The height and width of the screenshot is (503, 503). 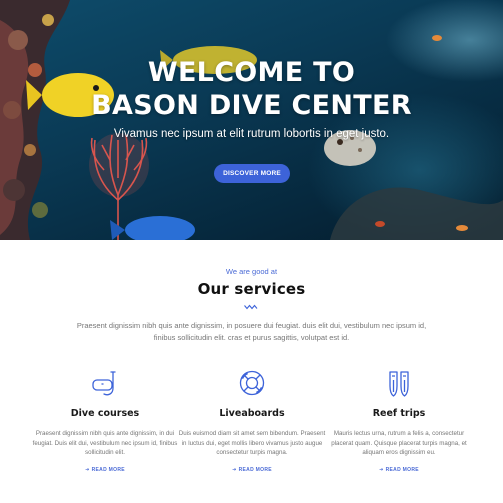 What do you see at coordinates (252, 383) in the screenshot?
I see `life-ring-icon` at bounding box center [252, 383].